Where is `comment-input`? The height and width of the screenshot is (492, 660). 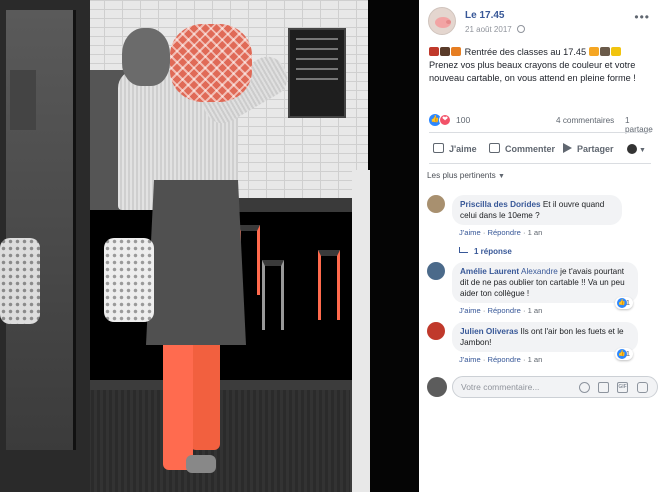
comment-input is located at coordinates (521, 387).